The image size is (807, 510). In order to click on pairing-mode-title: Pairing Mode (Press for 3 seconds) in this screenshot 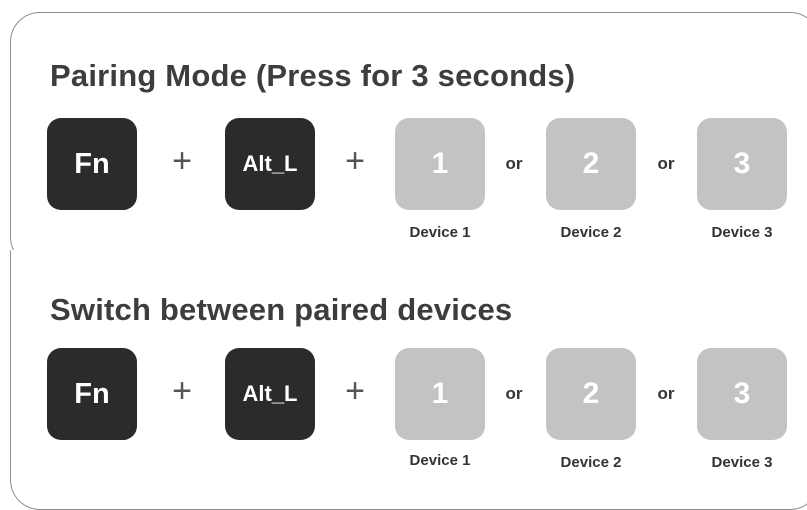, I will do `click(313, 75)`.